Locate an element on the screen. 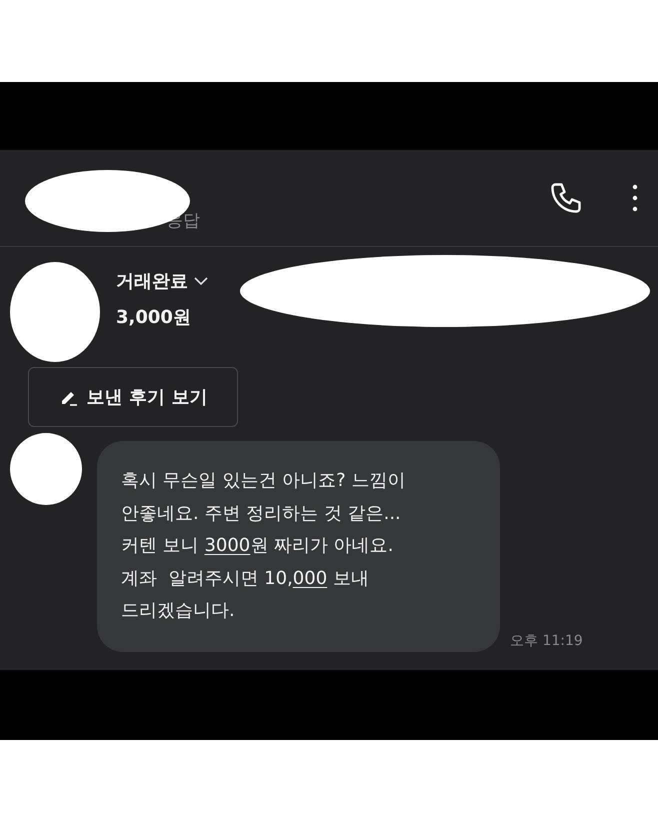  linked-number: 000 is located at coordinates (310, 578).